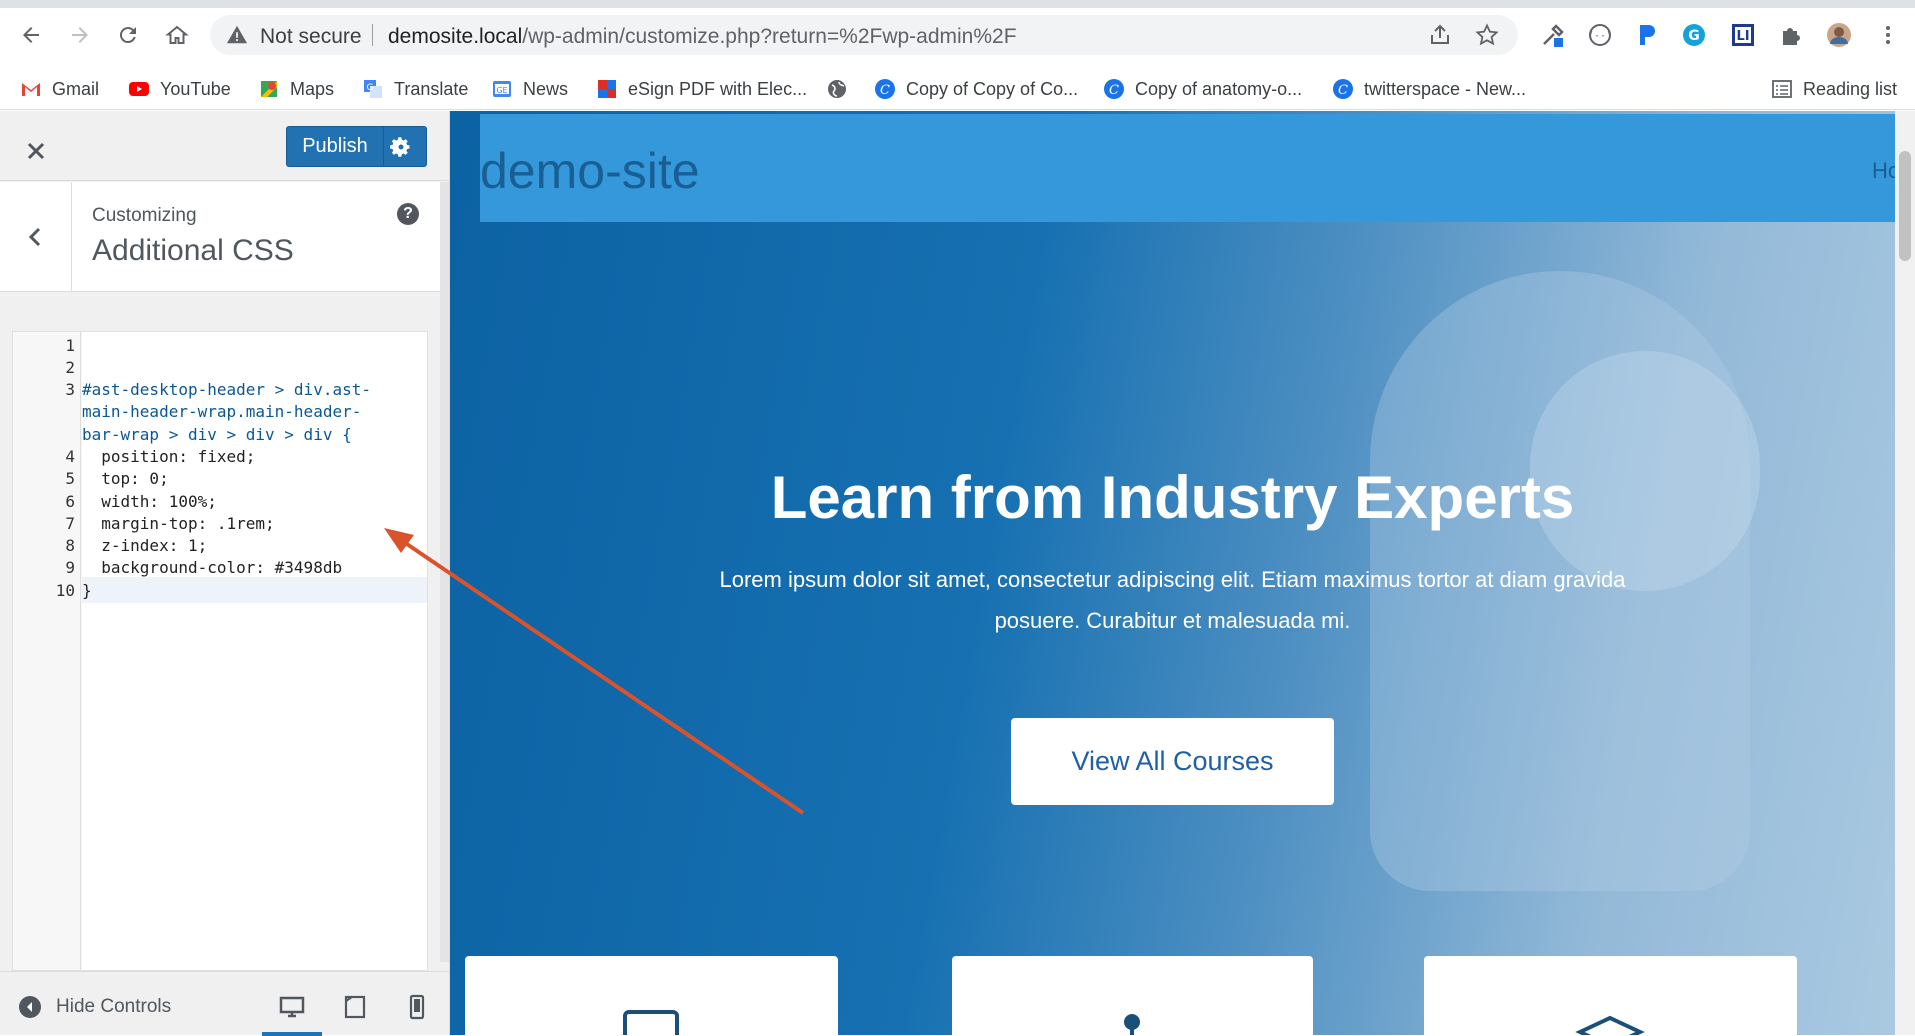  Describe the element at coordinates (139, 89) in the screenshot. I see `youtube-icon` at that location.